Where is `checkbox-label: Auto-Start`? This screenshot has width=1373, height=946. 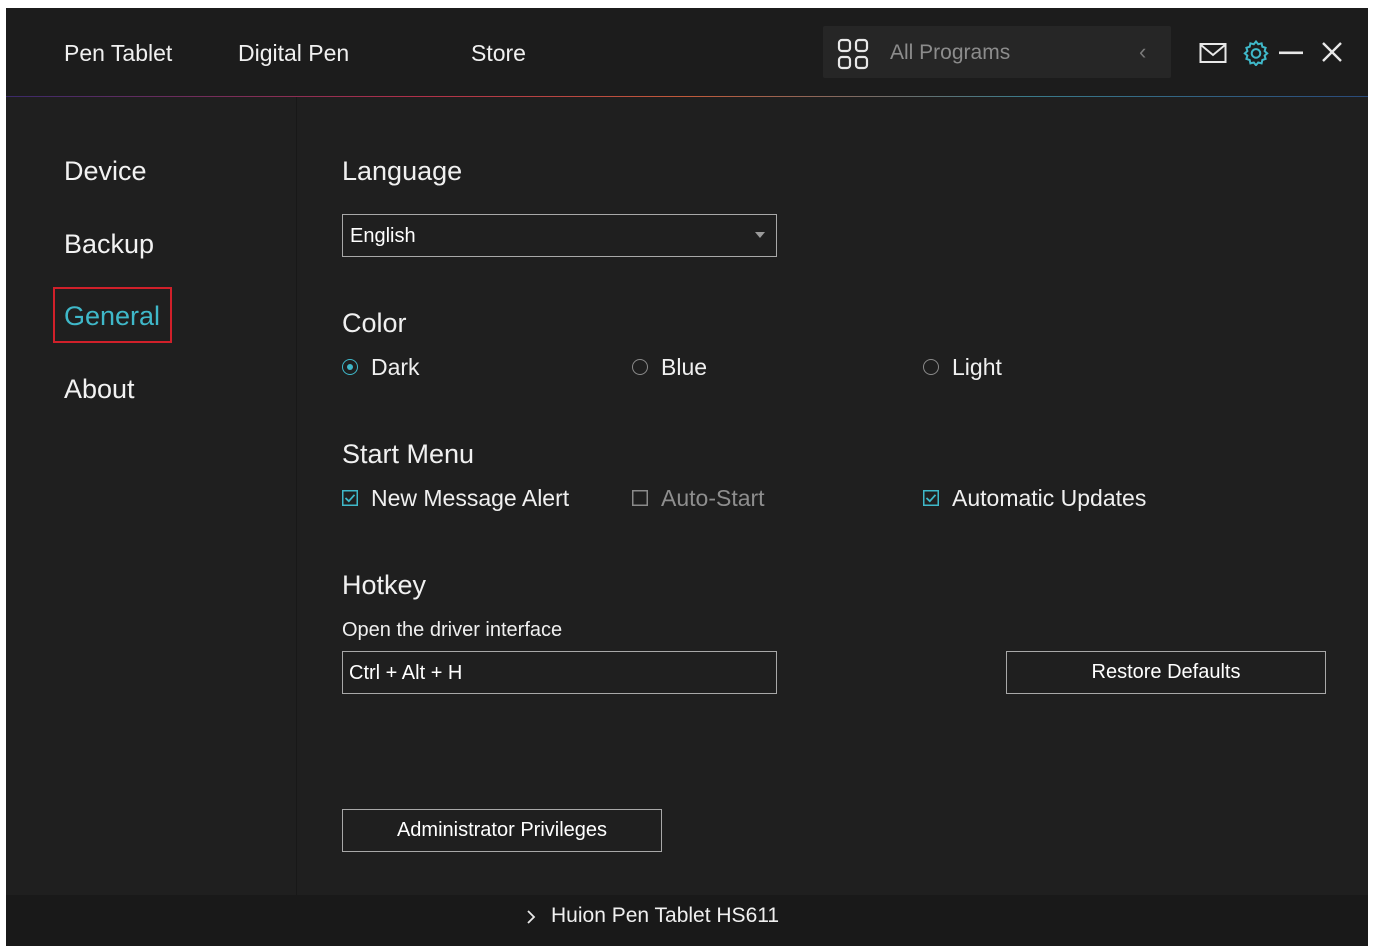 checkbox-label: Auto-Start is located at coordinates (713, 498).